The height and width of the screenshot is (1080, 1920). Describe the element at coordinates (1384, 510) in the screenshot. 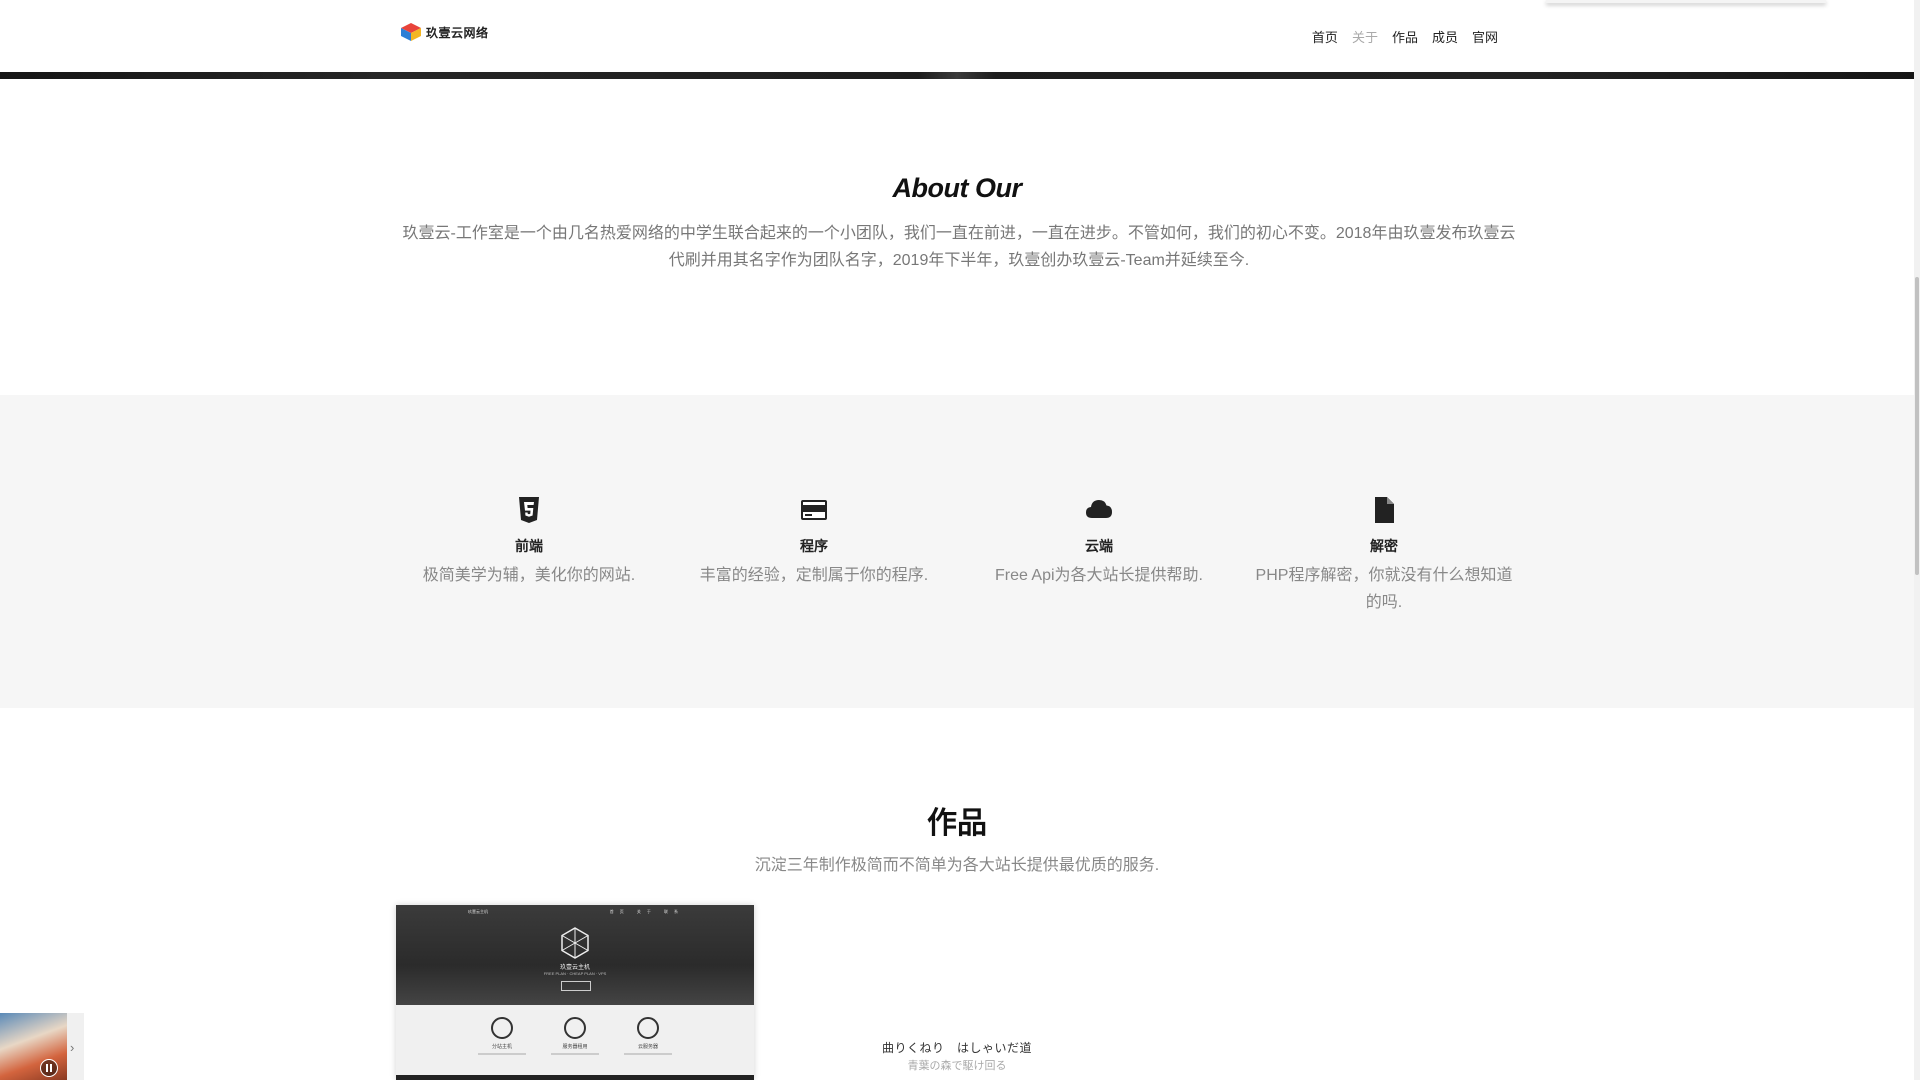

I see `file-icon` at that location.